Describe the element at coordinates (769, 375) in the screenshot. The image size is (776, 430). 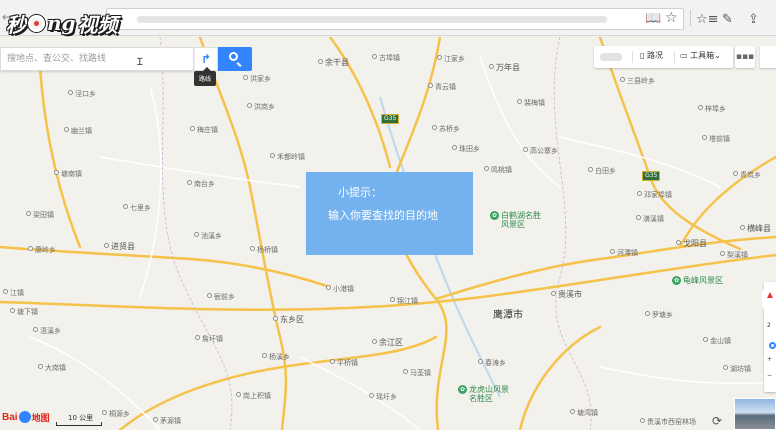
I see `zoom-out-button: −` at that location.